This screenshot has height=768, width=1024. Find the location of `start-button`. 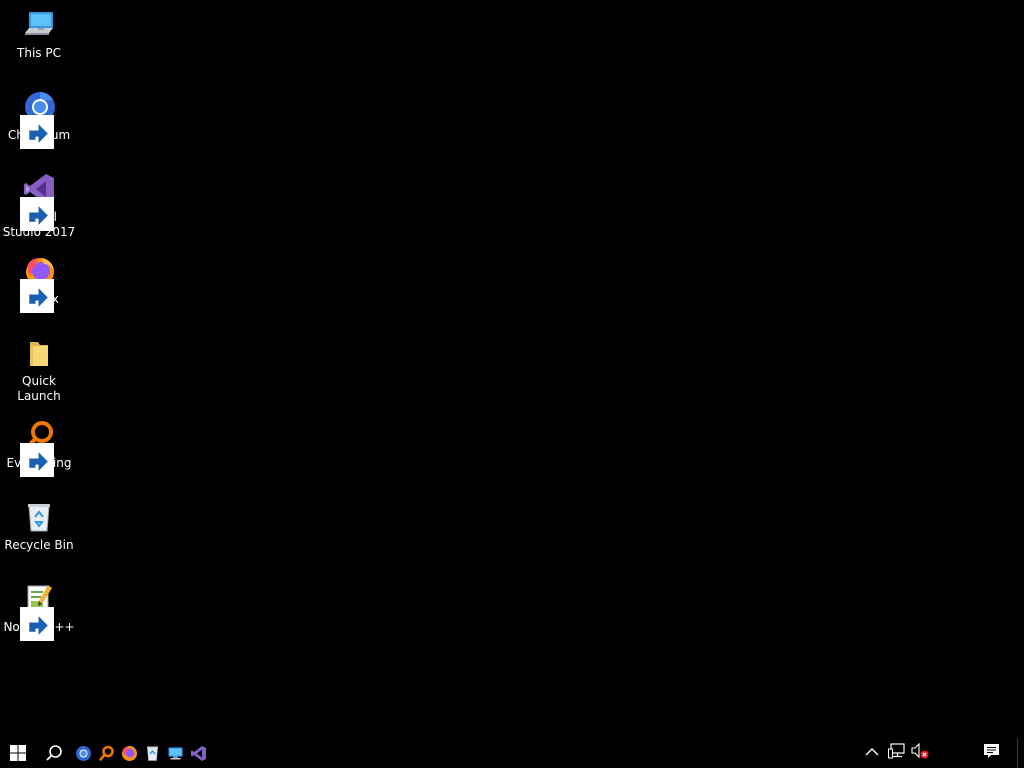

start-button is located at coordinates (18, 753).